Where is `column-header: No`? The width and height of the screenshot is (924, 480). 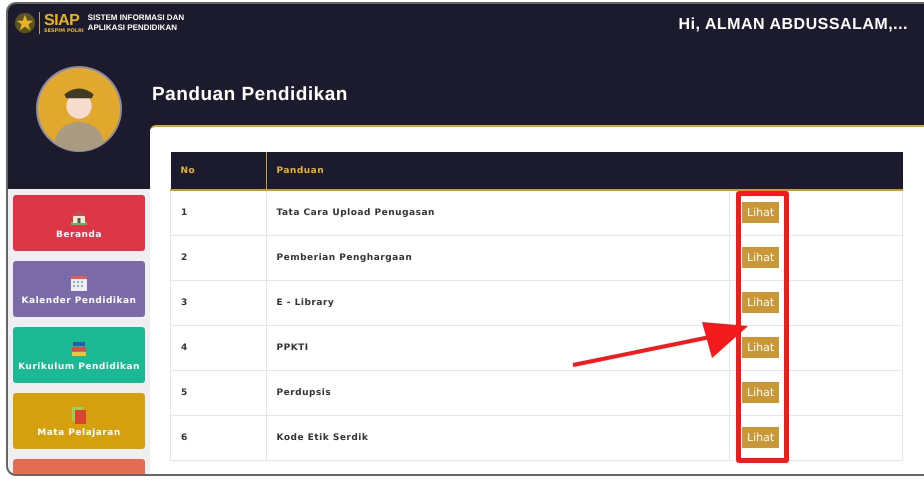
column-header: No is located at coordinates (218, 171).